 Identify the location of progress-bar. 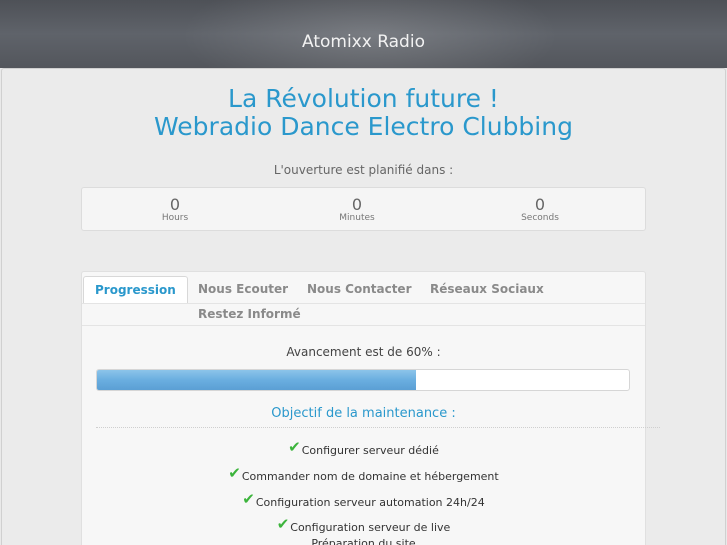
(363, 380).